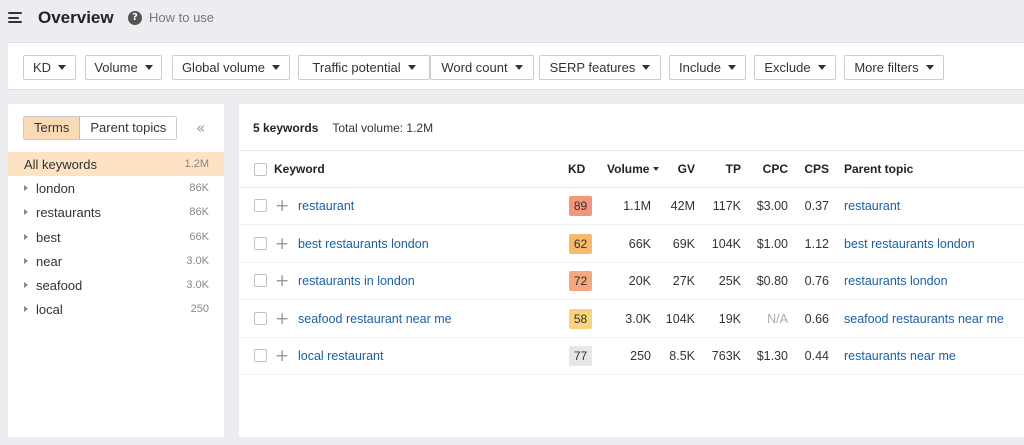  What do you see at coordinates (49, 67) in the screenshot?
I see `filter-kd-button: KD` at bounding box center [49, 67].